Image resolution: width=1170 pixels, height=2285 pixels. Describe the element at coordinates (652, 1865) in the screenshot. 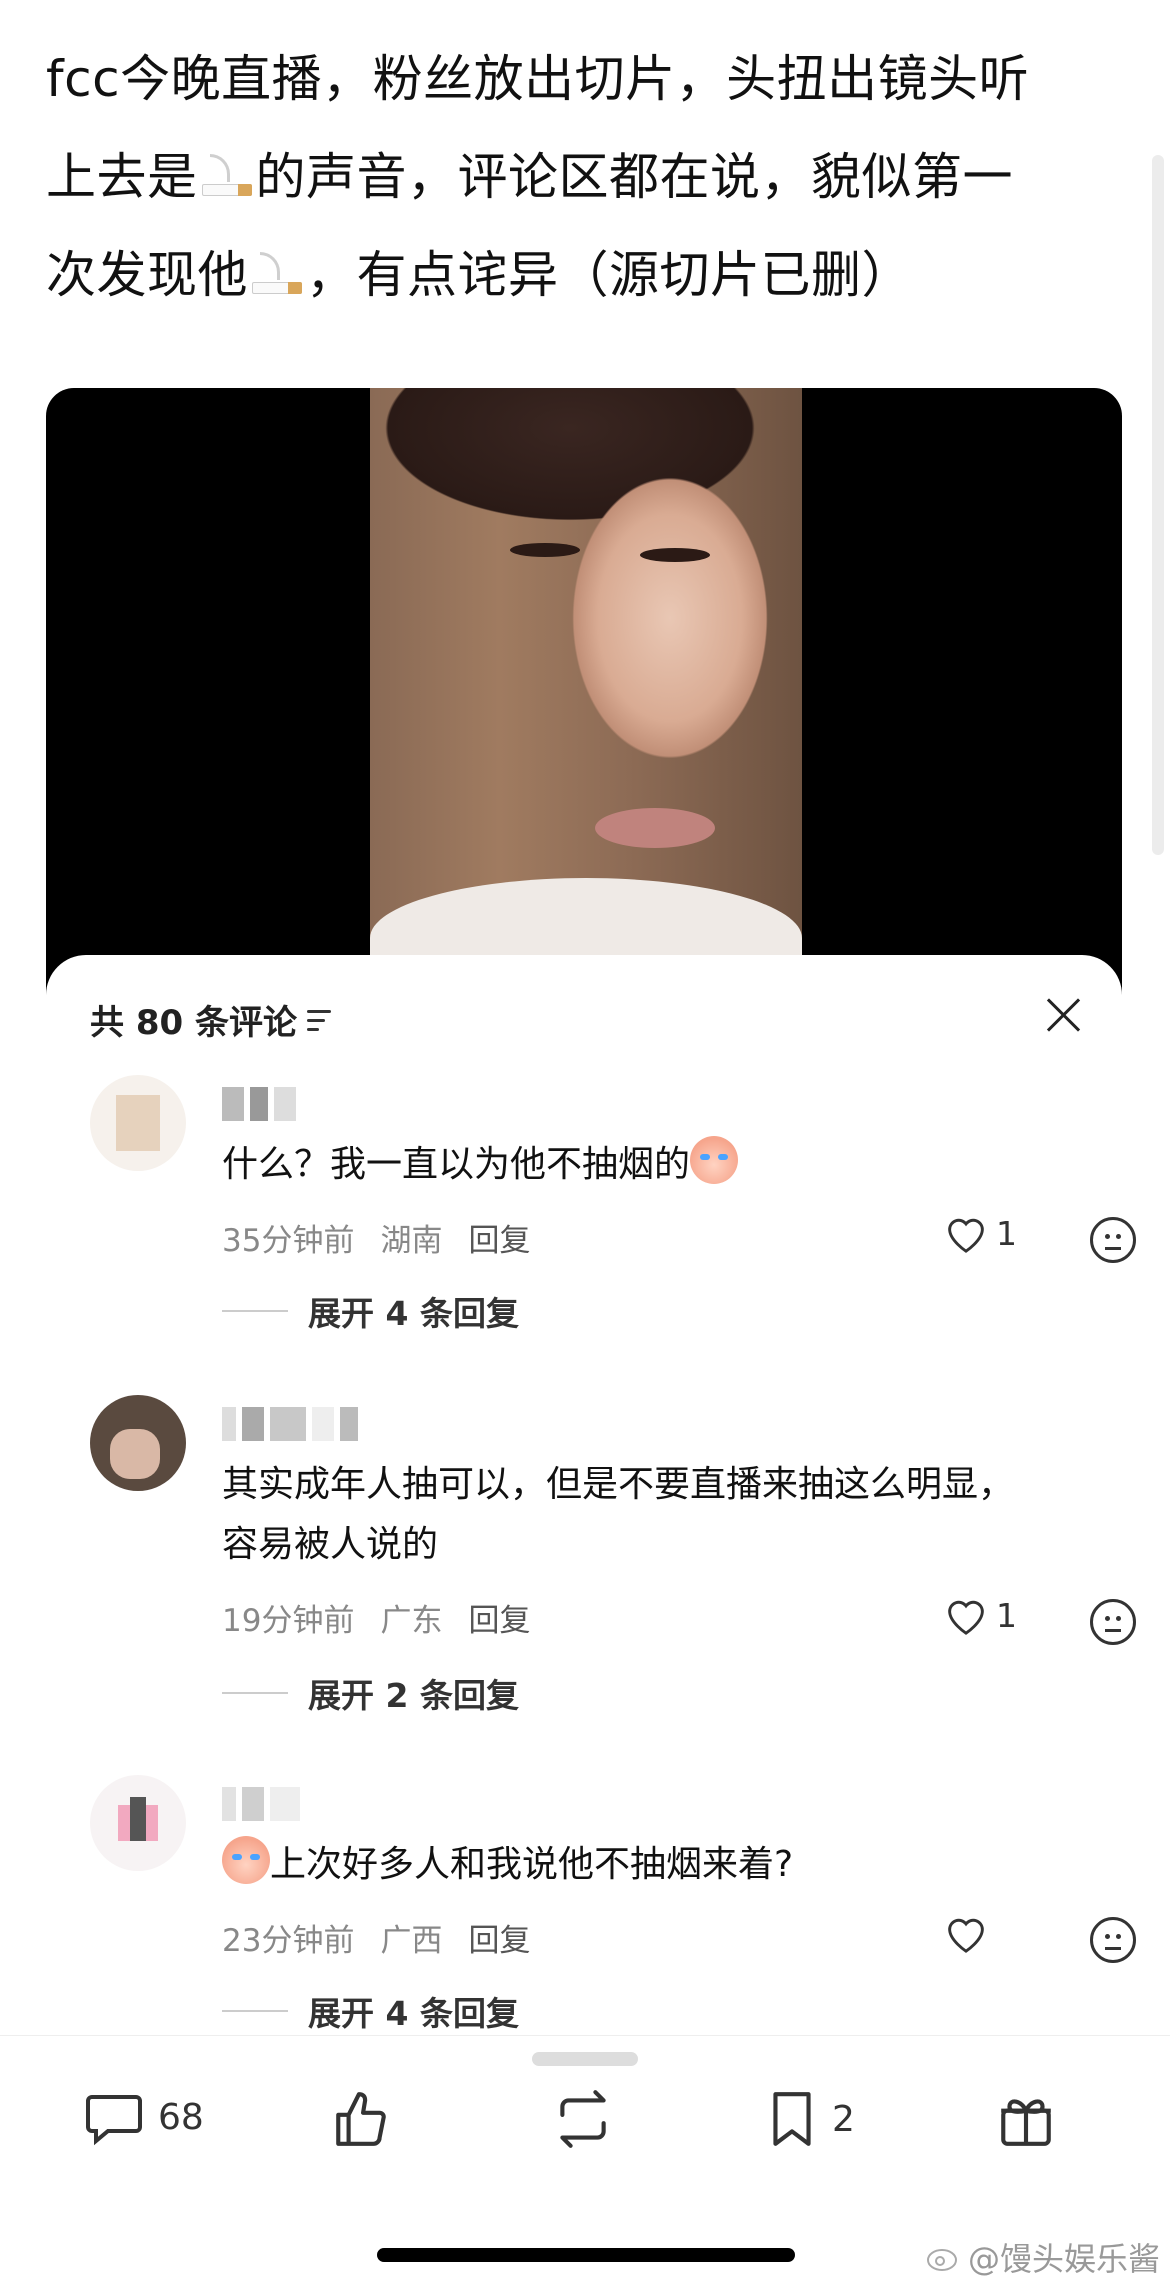

I see `comment-text: 上次好多人和我说他不抽烟来着?` at that location.